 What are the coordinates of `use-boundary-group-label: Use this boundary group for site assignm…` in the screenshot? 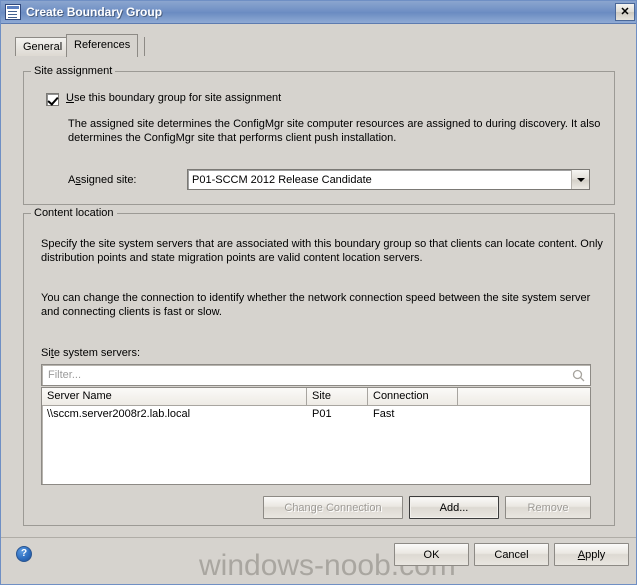 It's located at (173, 98).